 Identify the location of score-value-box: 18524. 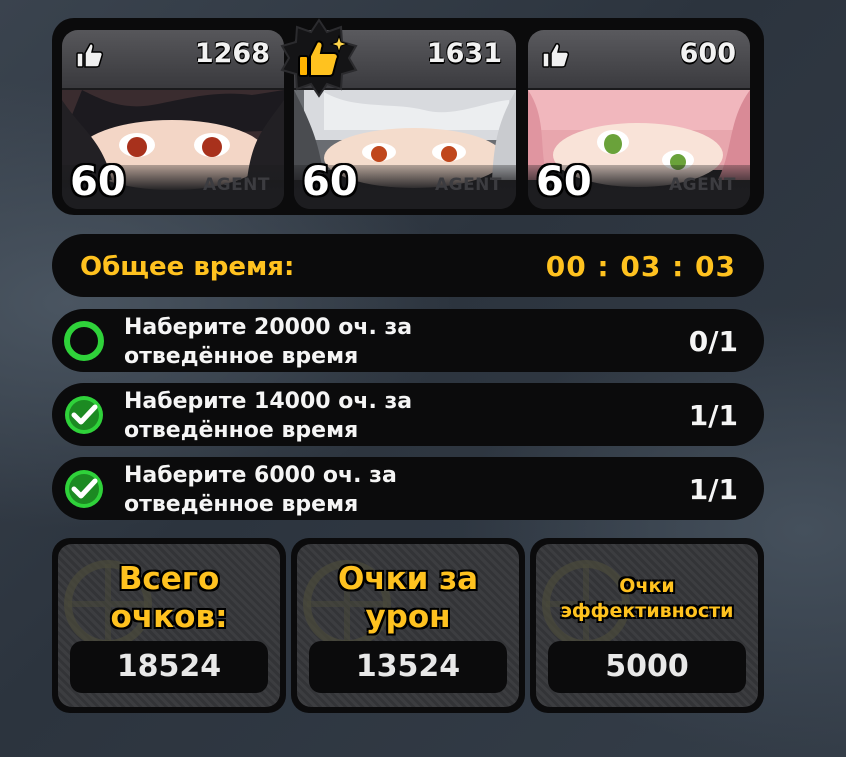
(169, 667).